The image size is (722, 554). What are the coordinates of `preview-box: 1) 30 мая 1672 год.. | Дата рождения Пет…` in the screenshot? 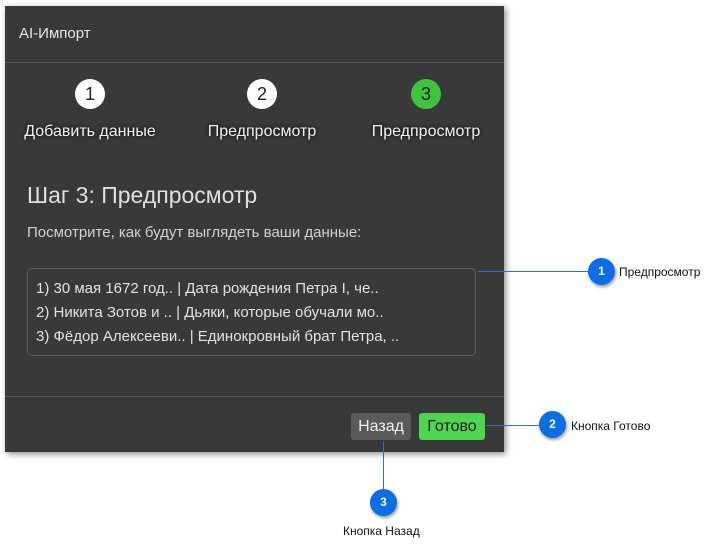 It's located at (251, 312).